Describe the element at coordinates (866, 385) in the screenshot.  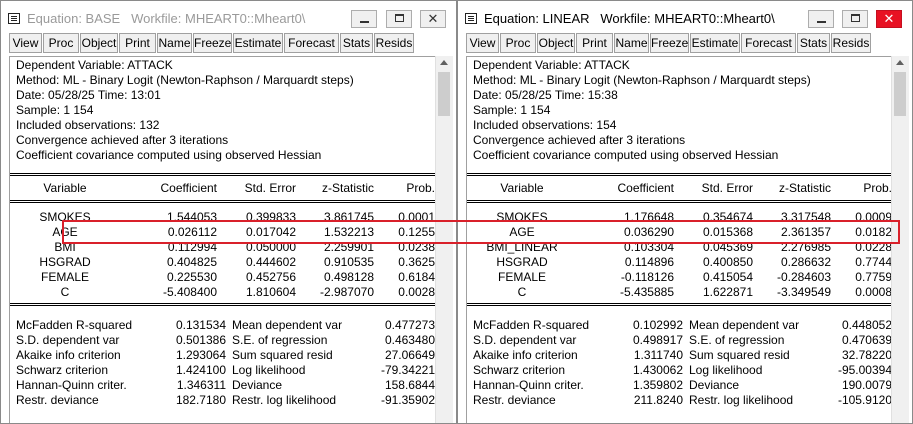
I see `stat-cell: 190.0079` at that location.